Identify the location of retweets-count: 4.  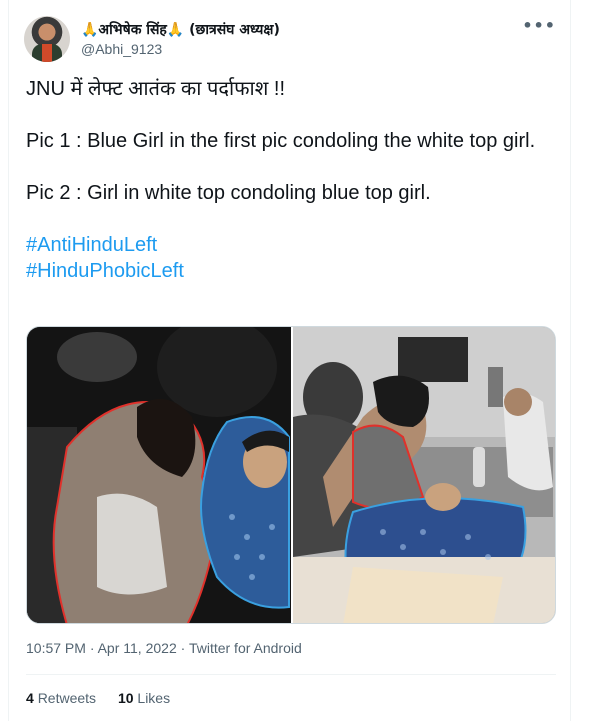
(30, 698).